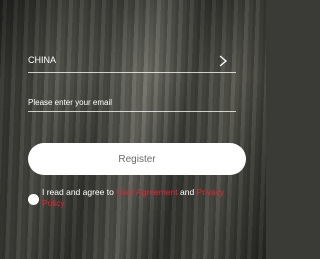 This screenshot has height=259, width=320. I want to click on agree-checkbox, so click(33, 199).